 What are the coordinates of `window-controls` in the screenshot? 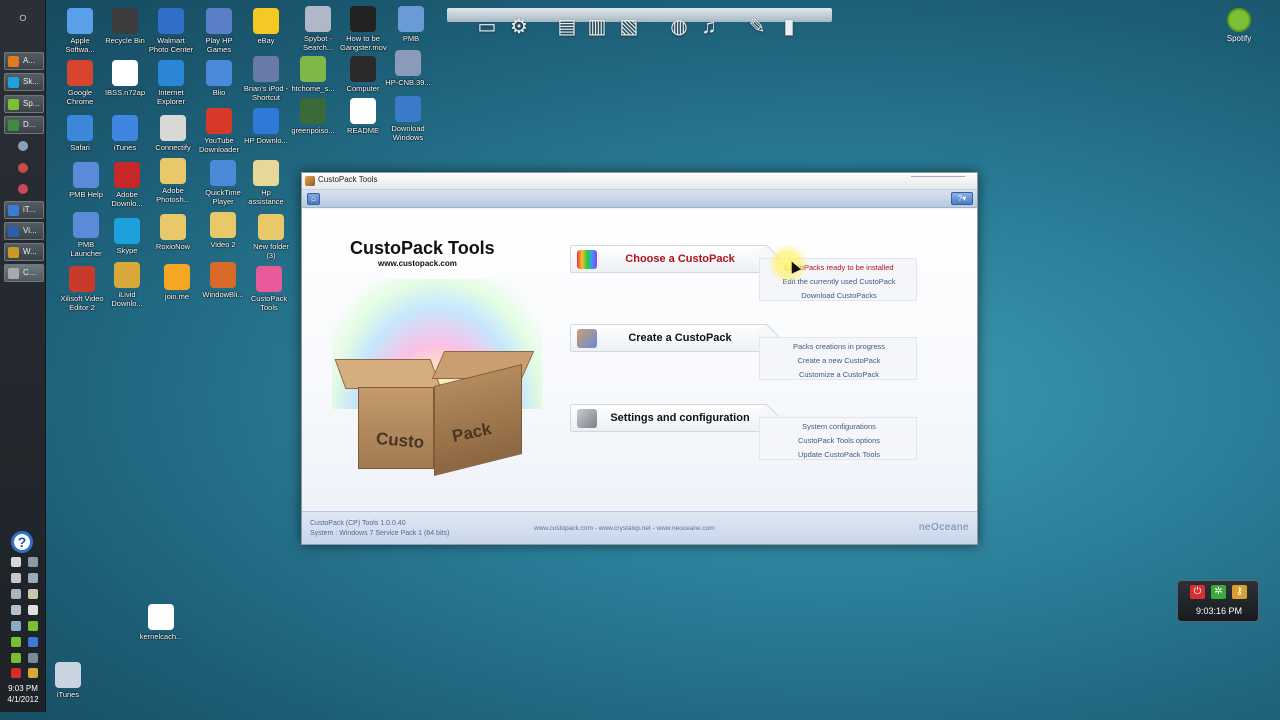 It's located at (938, 180).